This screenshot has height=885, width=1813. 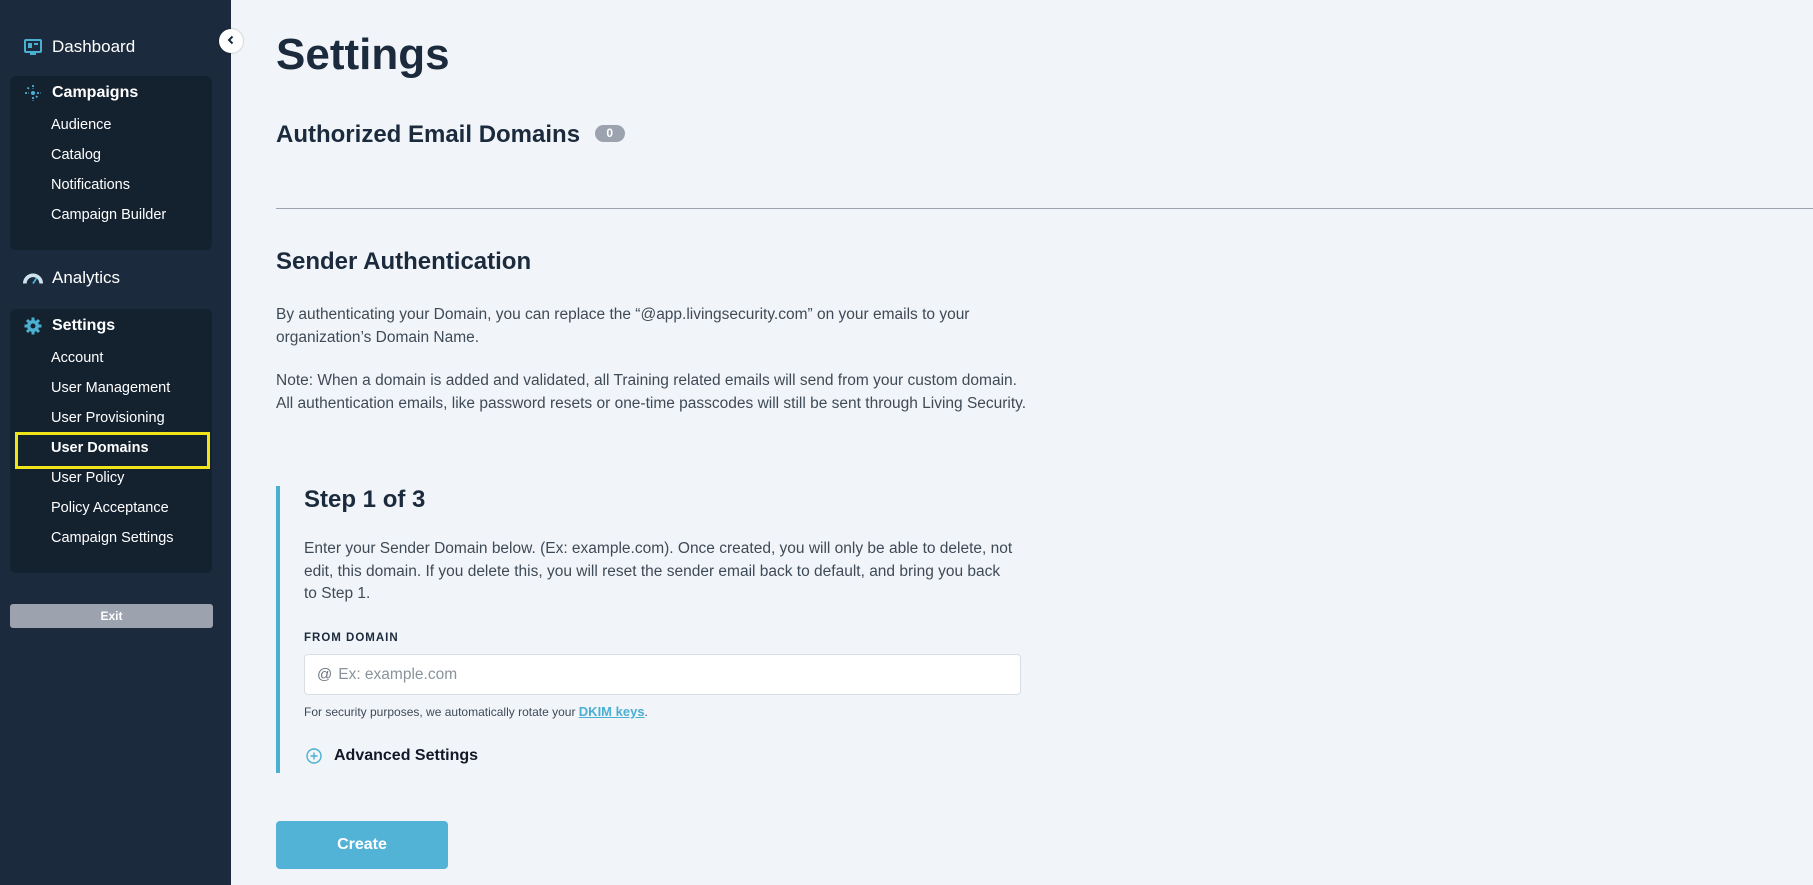 What do you see at coordinates (404, 261) in the screenshot?
I see `sender-authentication-heading: Sender Authentication` at bounding box center [404, 261].